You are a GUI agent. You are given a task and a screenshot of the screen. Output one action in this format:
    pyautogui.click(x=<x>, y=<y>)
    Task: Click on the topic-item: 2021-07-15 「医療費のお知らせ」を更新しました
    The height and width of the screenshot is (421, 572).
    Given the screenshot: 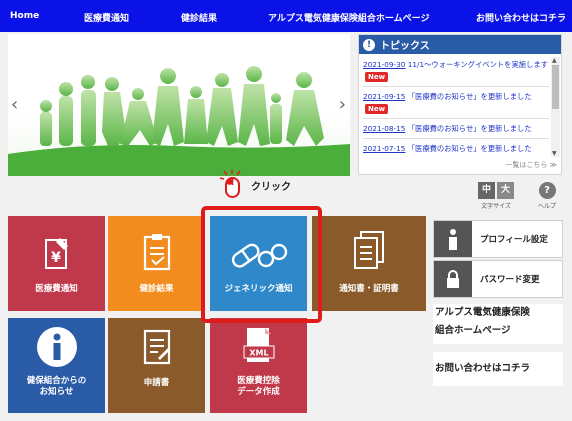 What is the action you would take?
    pyautogui.click(x=456, y=149)
    